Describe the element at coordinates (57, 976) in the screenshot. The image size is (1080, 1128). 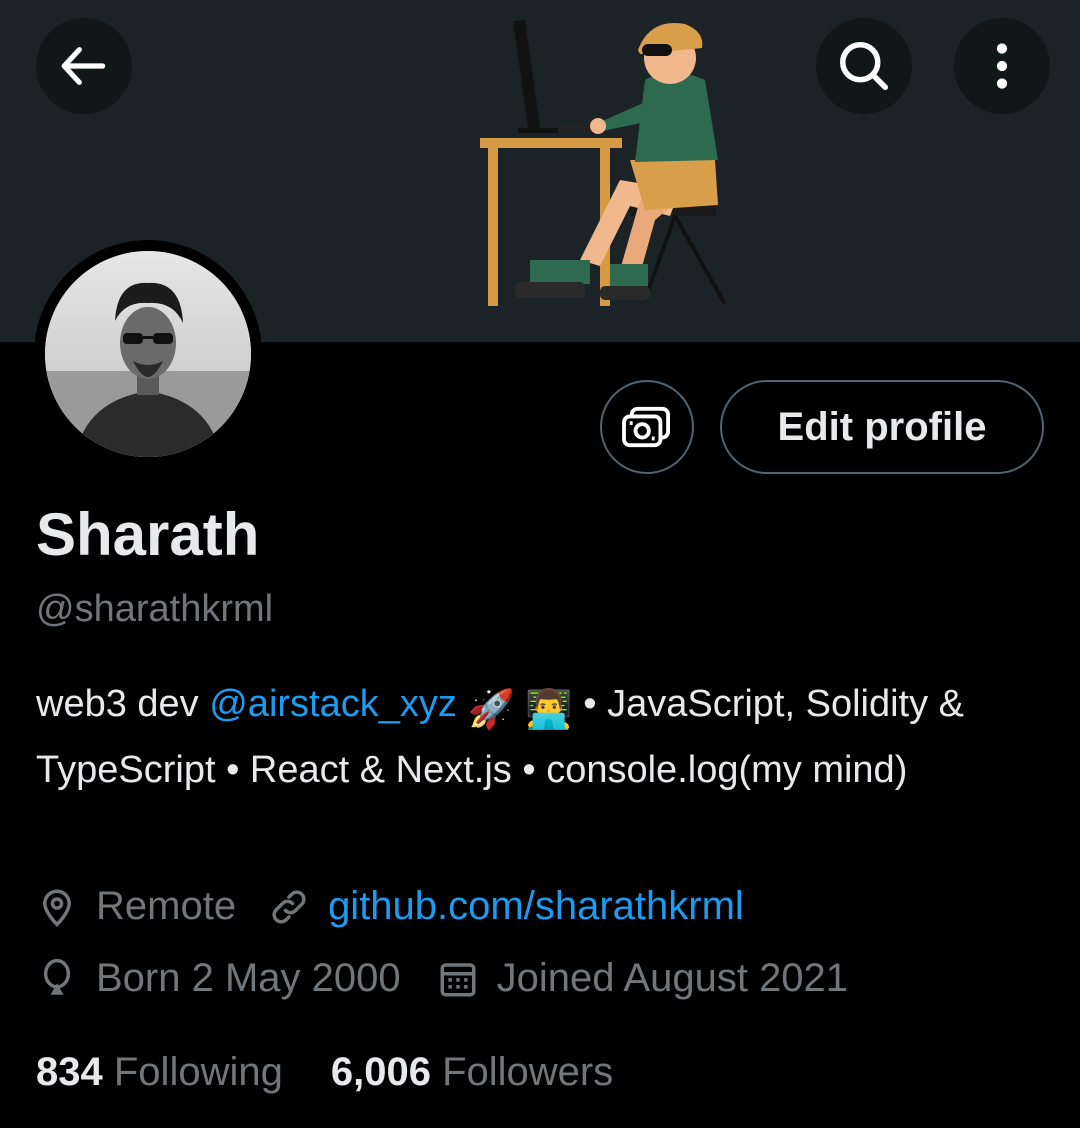
I see `balloon-icon` at that location.